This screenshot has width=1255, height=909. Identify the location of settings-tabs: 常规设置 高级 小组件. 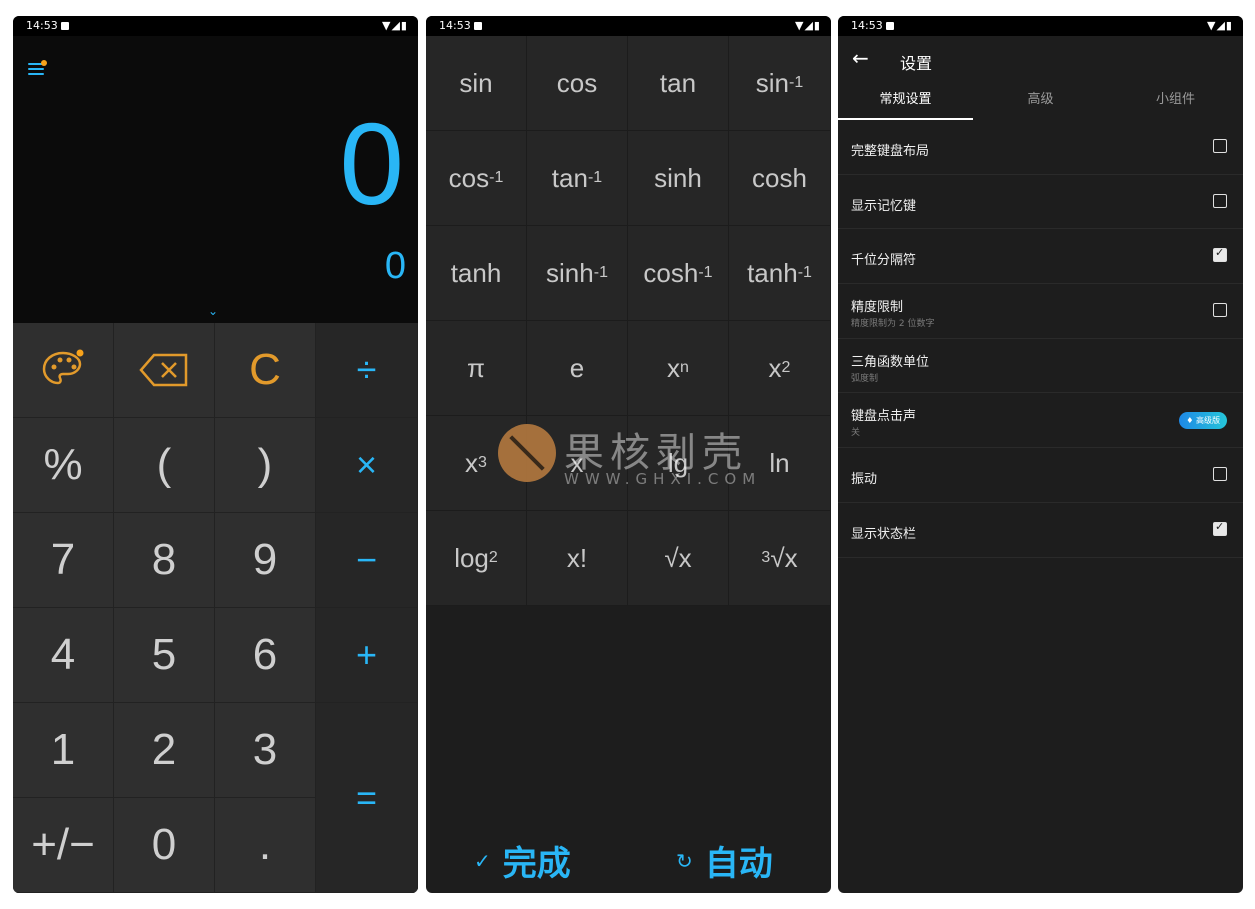
(1040, 100).